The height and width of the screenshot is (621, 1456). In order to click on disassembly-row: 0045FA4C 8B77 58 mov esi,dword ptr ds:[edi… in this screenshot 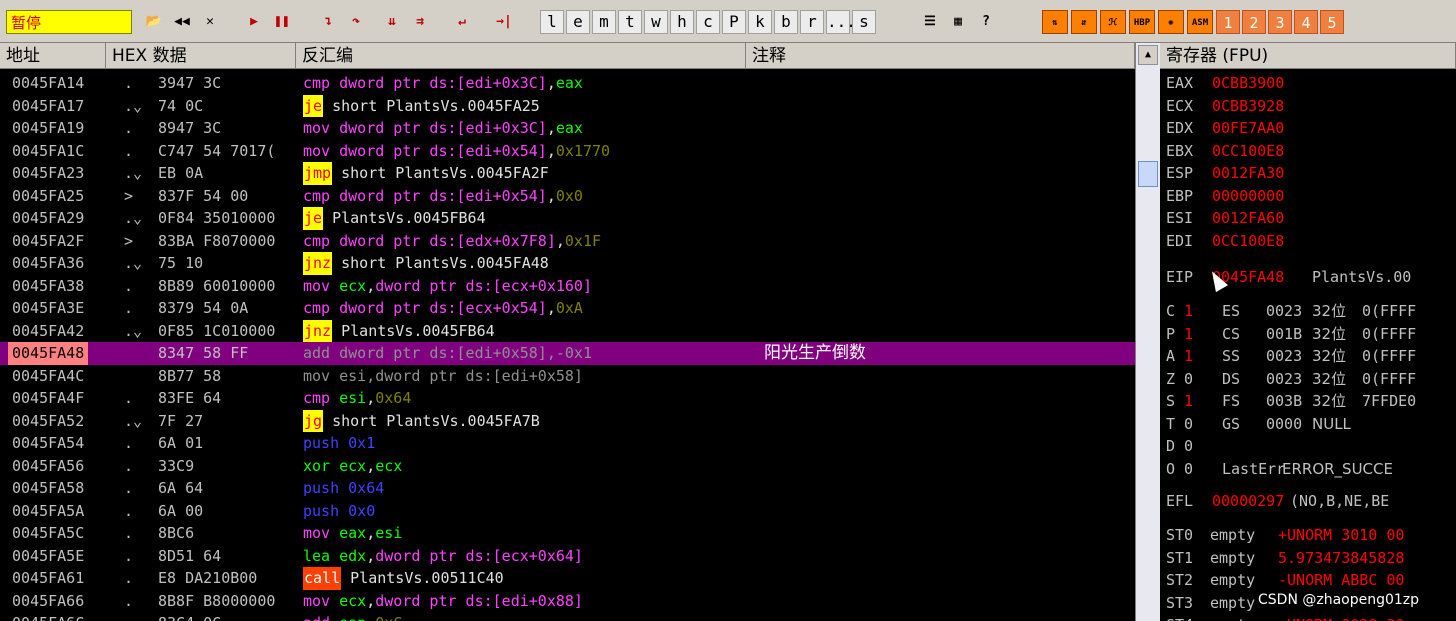, I will do `click(567, 376)`.